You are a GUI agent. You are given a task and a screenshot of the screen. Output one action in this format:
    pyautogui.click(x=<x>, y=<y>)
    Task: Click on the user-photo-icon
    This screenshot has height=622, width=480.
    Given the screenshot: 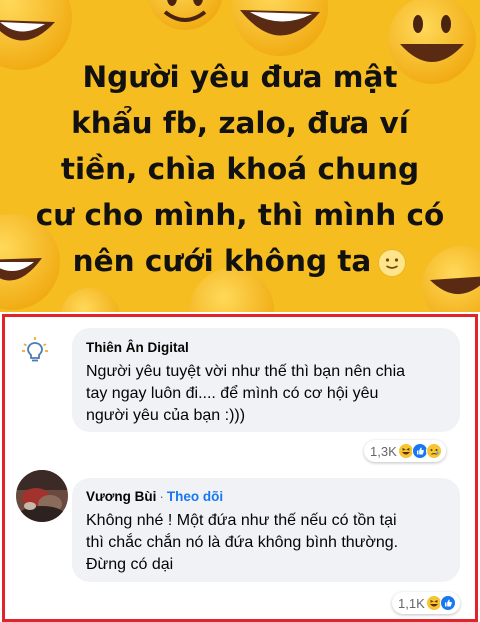 What is the action you would take?
    pyautogui.click(x=42, y=496)
    